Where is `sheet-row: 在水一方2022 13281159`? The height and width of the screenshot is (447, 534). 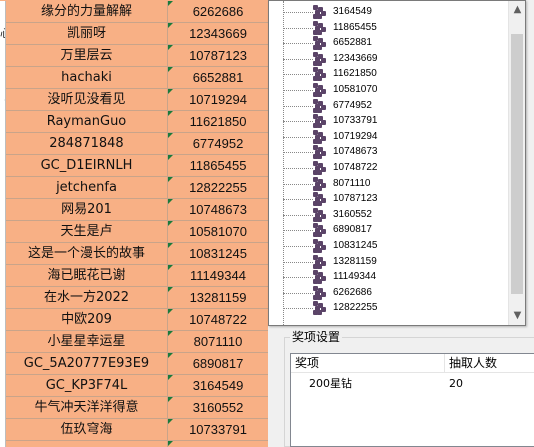 sheet-row: 在水一方2022 13281159 is located at coordinates (134, 298).